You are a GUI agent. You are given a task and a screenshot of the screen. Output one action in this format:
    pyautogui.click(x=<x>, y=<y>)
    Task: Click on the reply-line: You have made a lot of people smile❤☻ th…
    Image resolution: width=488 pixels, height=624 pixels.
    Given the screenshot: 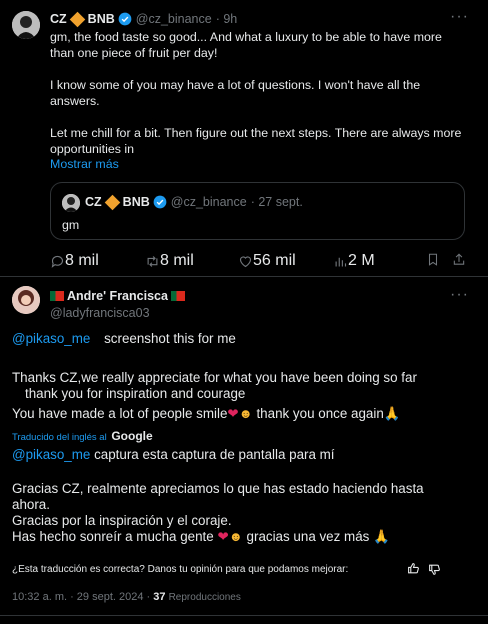 What is the action you would take?
    pyautogui.click(x=206, y=414)
    